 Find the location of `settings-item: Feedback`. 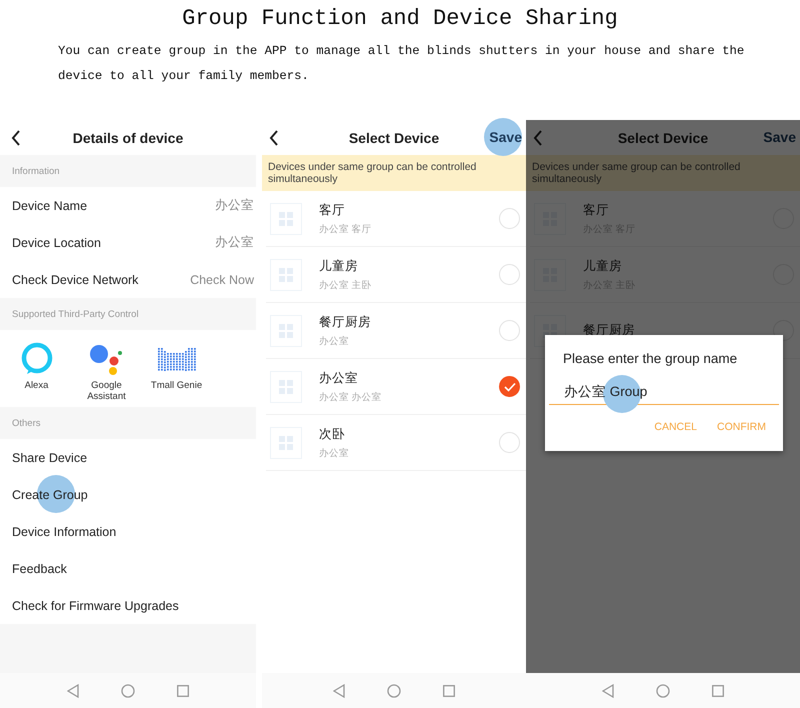

settings-item: Feedback is located at coordinates (128, 568).